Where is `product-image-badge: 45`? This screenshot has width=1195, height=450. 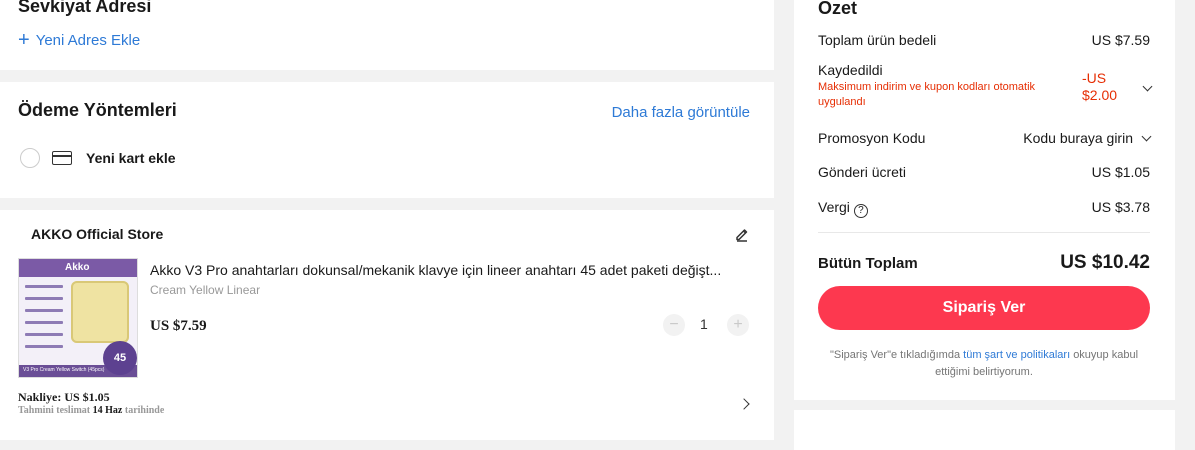 product-image-badge: 45 is located at coordinates (120, 358).